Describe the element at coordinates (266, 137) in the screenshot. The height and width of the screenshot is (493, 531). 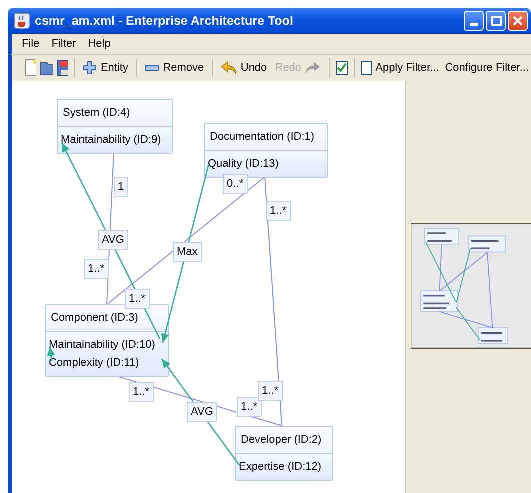
I see `entity-title: Documentation (ID:1)` at that location.